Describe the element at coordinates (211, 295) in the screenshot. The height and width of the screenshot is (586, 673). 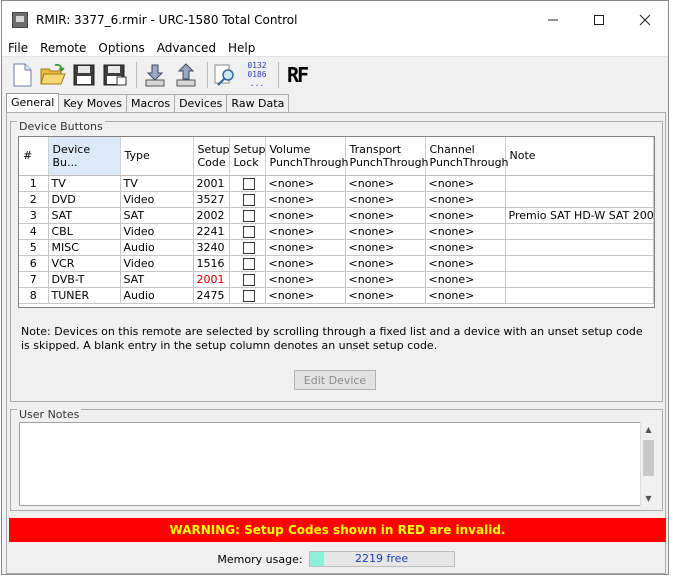
I see `cell-setup-code: 2475` at that location.